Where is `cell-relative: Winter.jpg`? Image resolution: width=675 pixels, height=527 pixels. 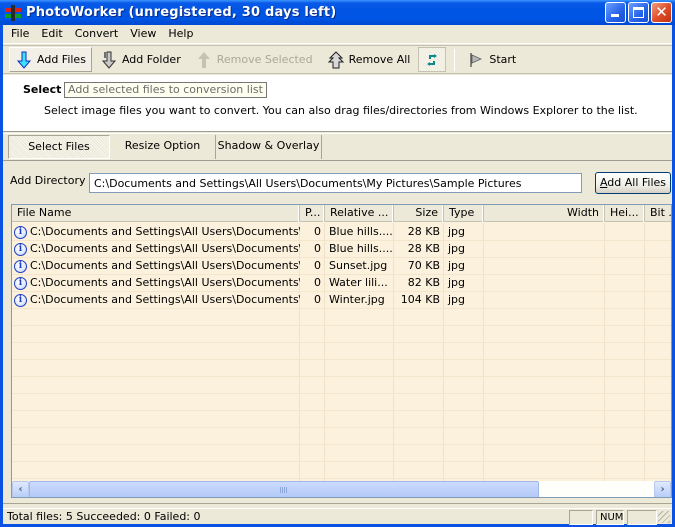
cell-relative: Winter.jpg is located at coordinates (357, 299).